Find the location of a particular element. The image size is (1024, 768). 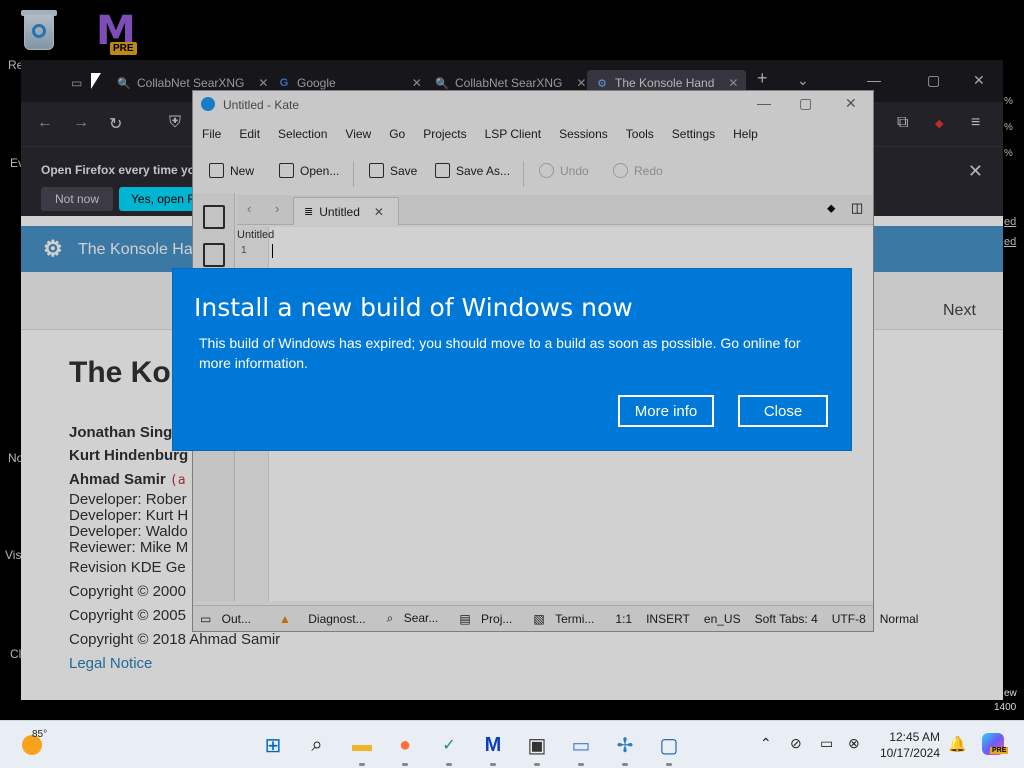

dialog-title: Install a new build of Windows now is located at coordinates (413, 307).